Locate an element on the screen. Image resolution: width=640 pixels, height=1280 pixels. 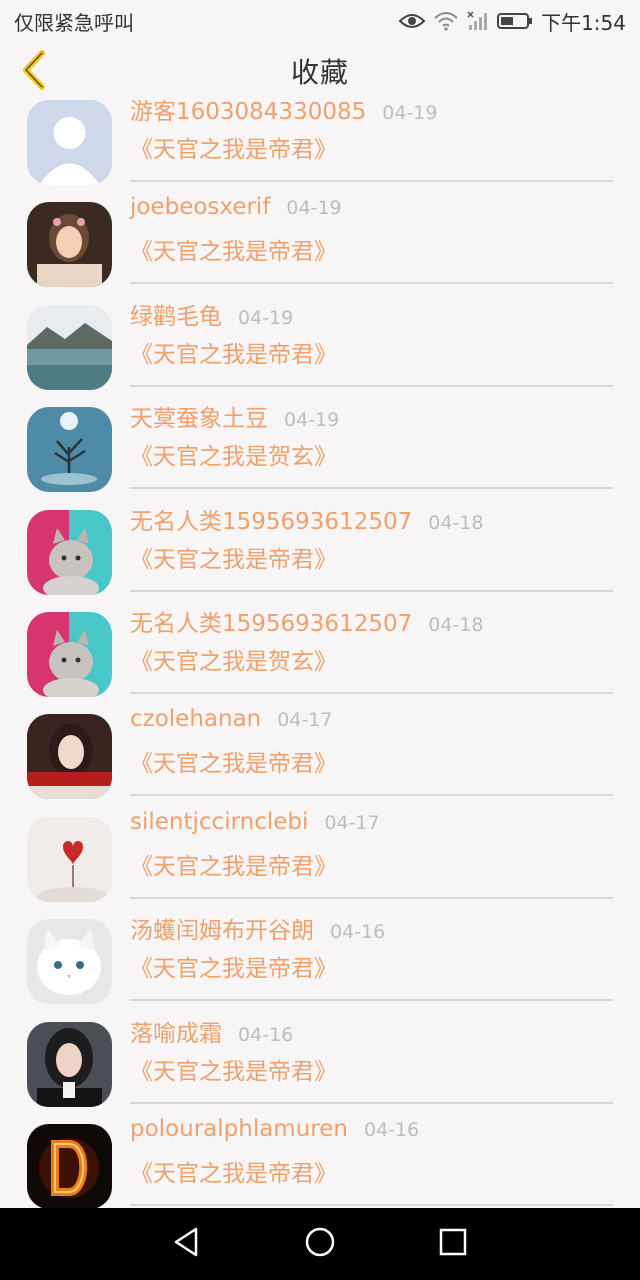
user-name: czolehanan is located at coordinates (196, 719).